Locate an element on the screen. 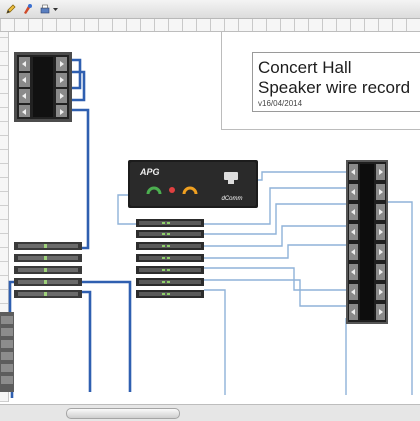 The height and width of the screenshot is (421, 420). speaker-panel-icon is located at coordinates (367, 242).